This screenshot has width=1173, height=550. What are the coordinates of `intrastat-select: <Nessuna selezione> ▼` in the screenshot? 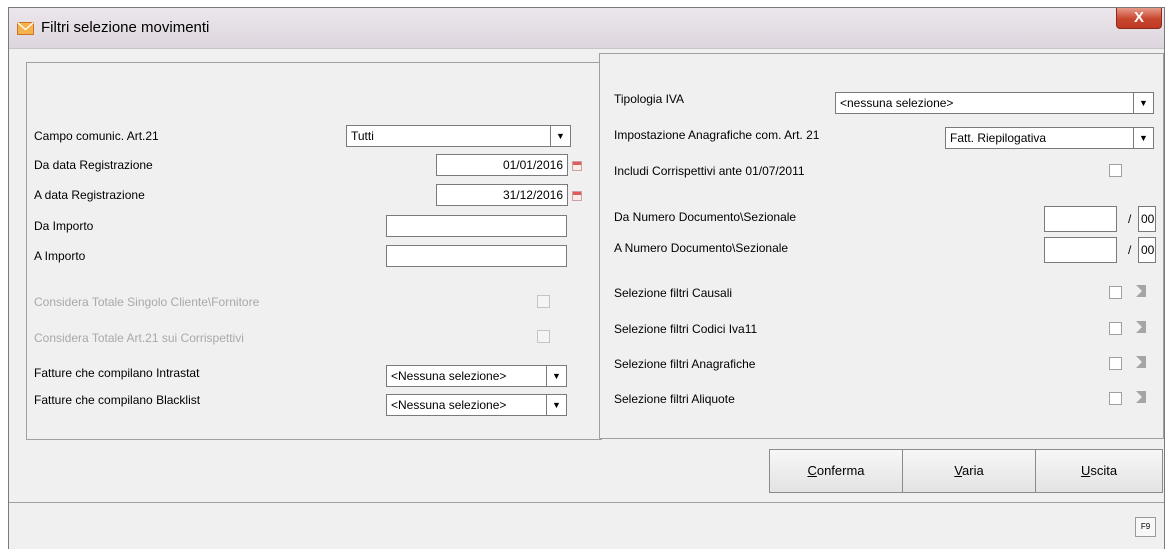 It's located at (476, 376).